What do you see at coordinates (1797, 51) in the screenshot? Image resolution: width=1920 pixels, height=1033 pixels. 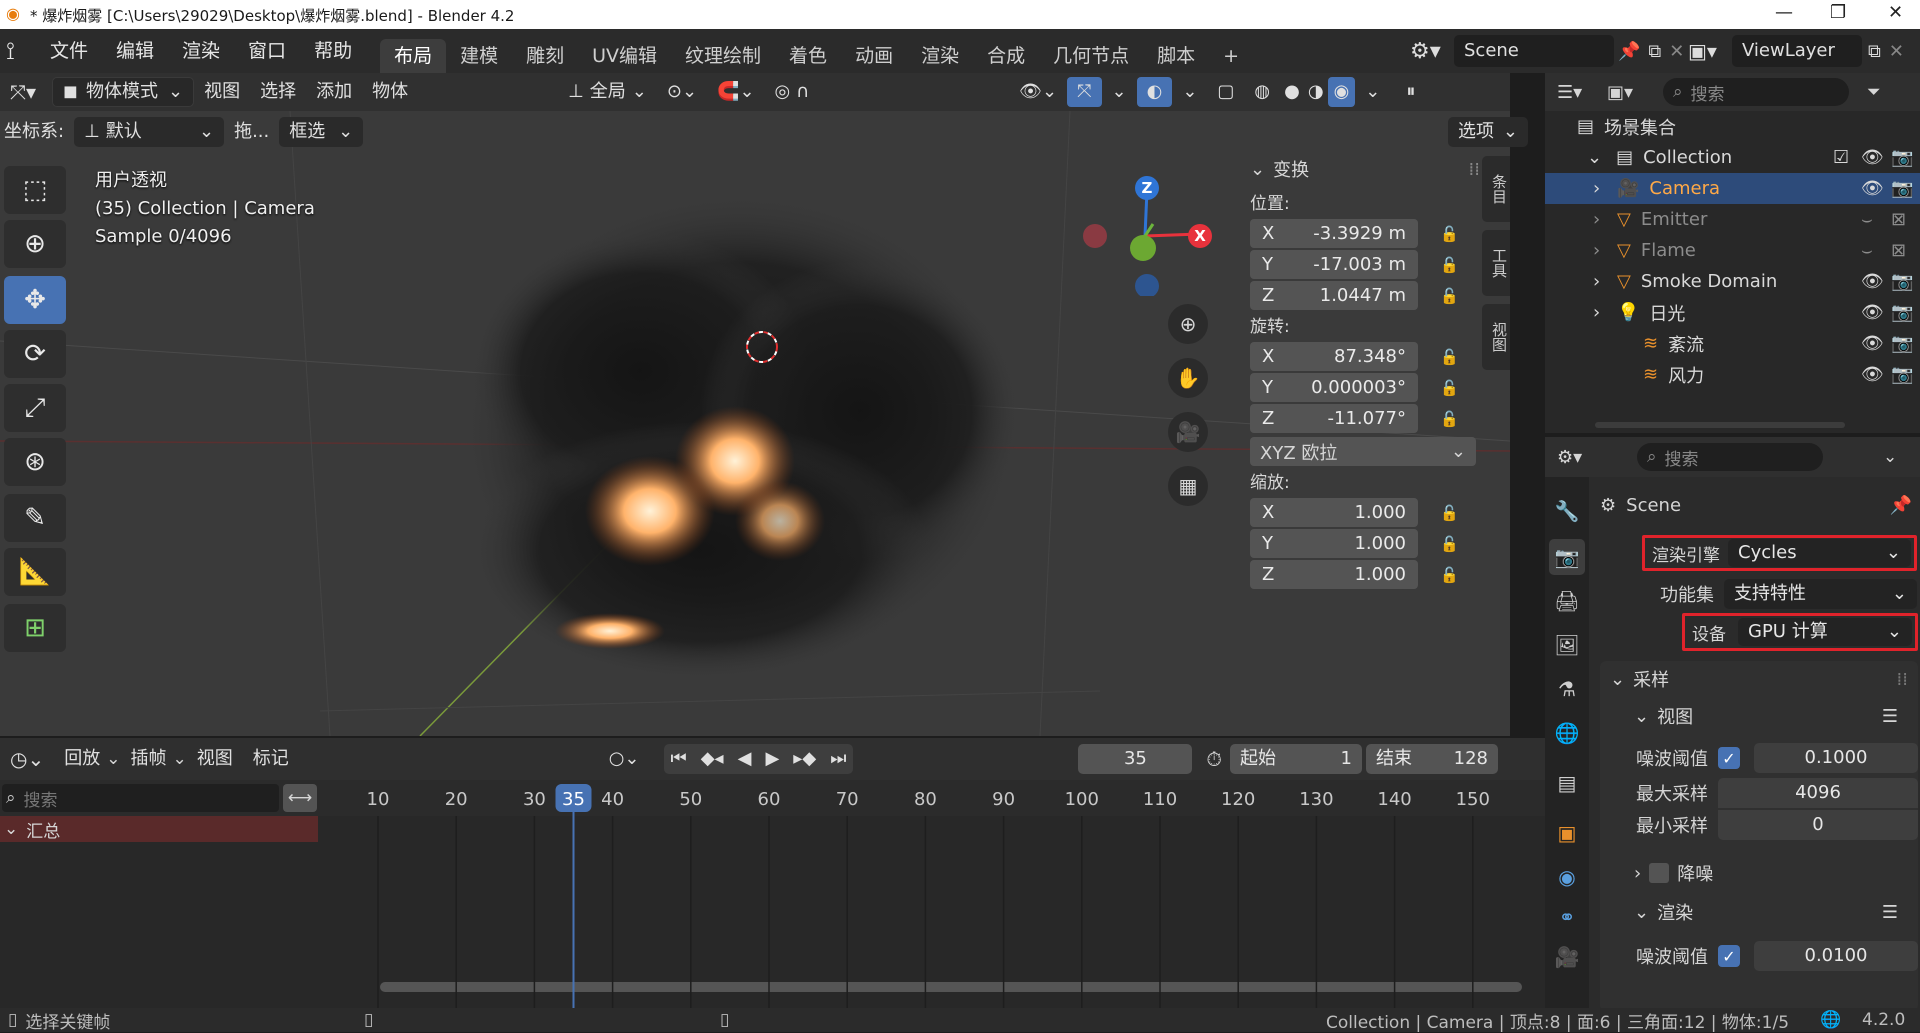 I see `viewlayer-name-field: ViewLayer` at bounding box center [1797, 51].